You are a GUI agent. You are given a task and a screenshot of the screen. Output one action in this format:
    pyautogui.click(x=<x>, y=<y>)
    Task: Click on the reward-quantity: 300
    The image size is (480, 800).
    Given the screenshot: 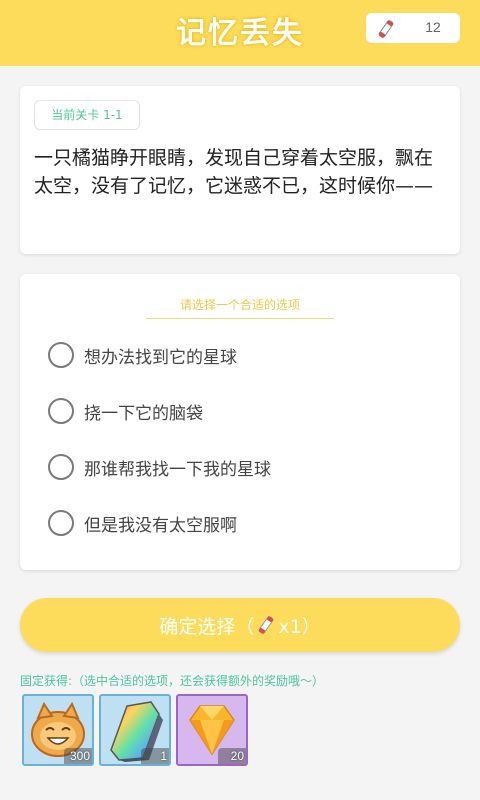 What is the action you would take?
    pyautogui.click(x=79, y=756)
    